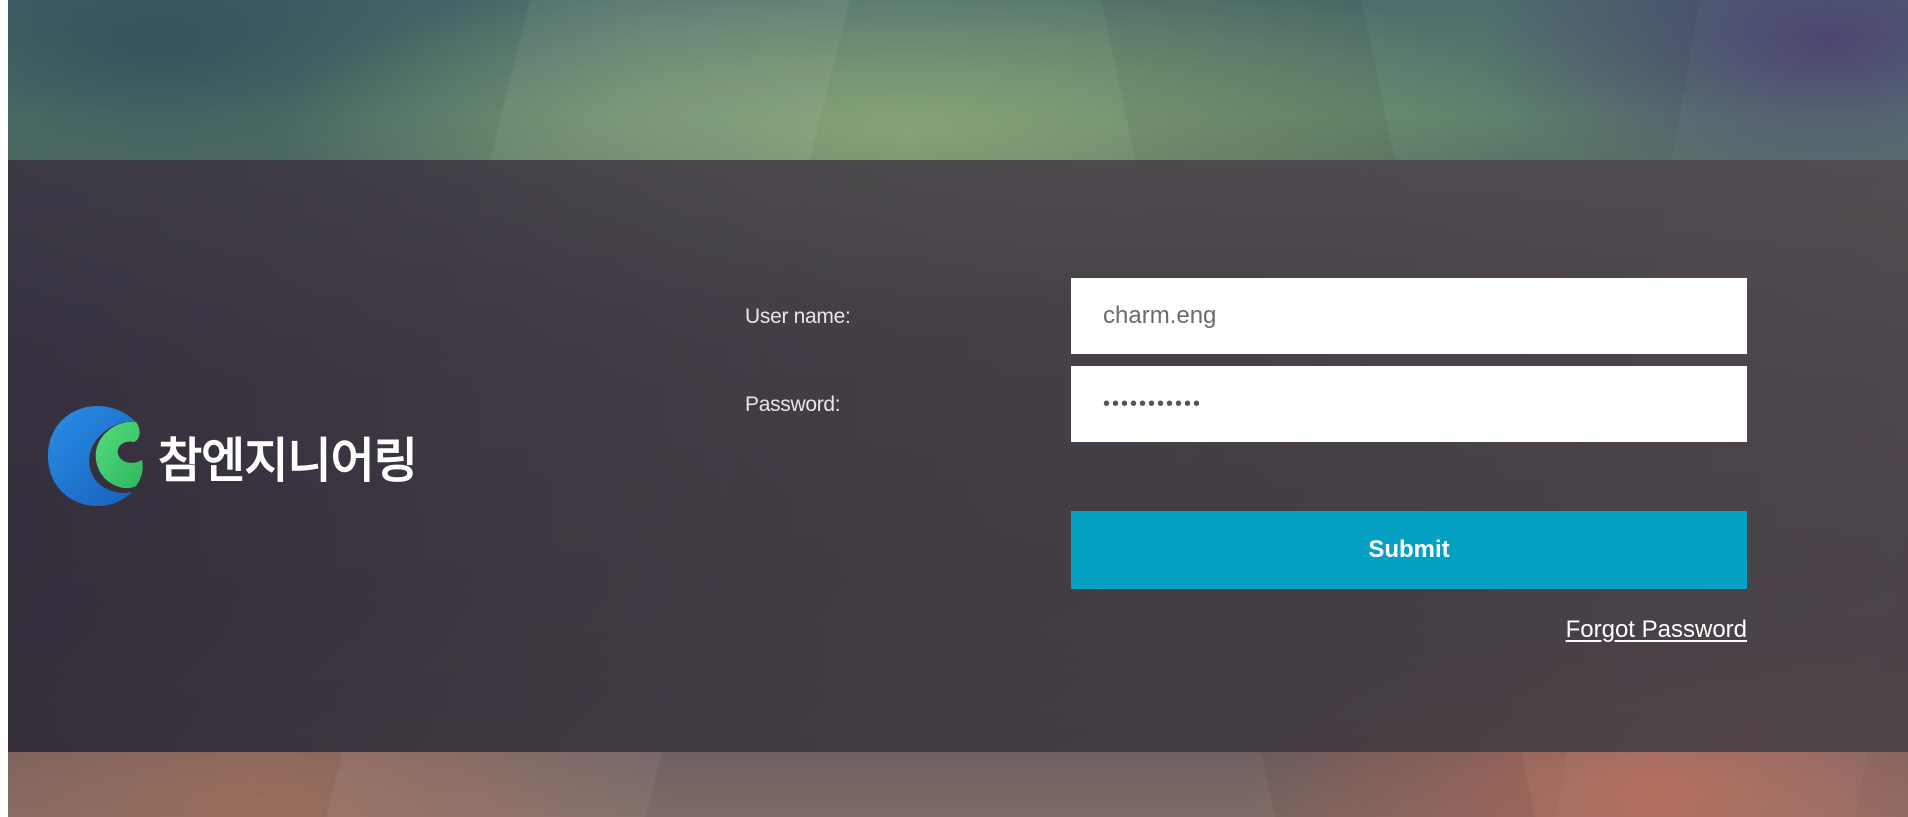  I want to click on username-input, so click(1409, 316).